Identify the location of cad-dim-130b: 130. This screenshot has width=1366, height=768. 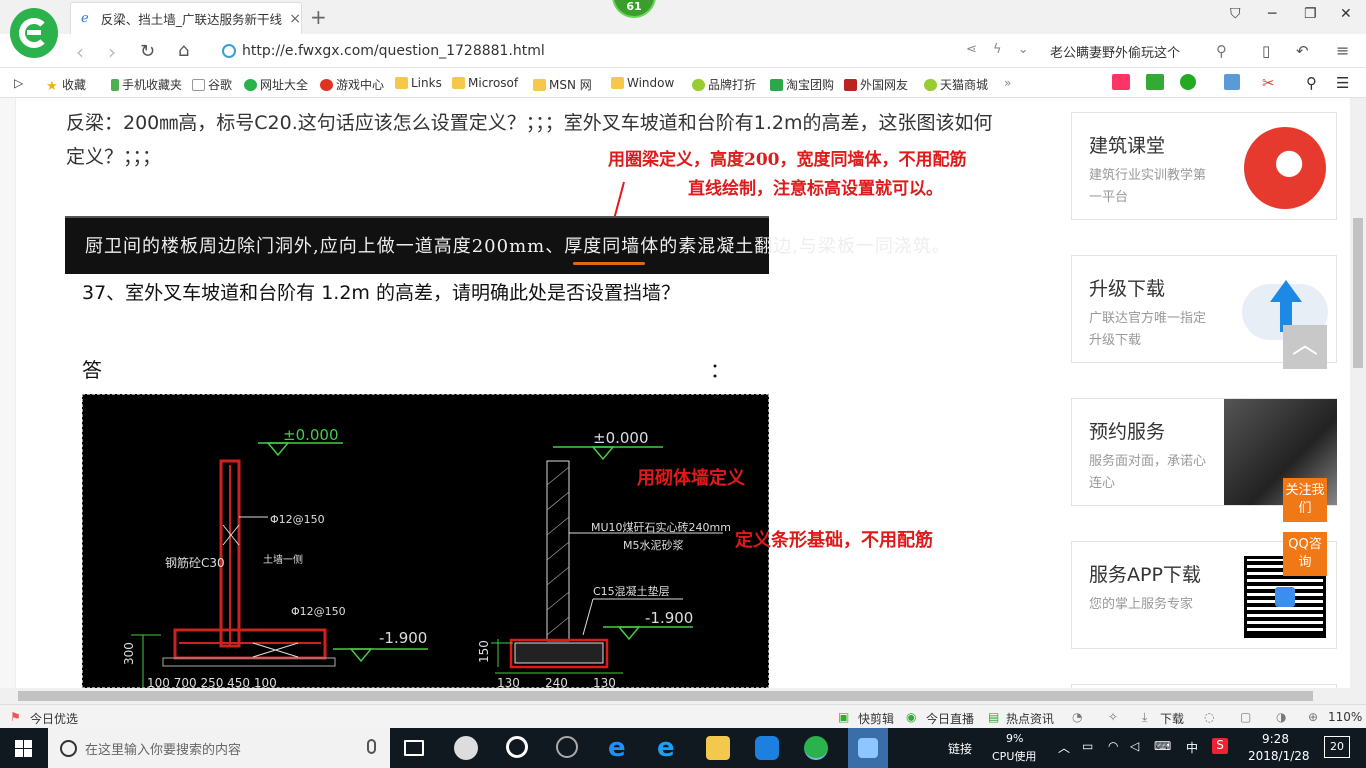
(604, 682).